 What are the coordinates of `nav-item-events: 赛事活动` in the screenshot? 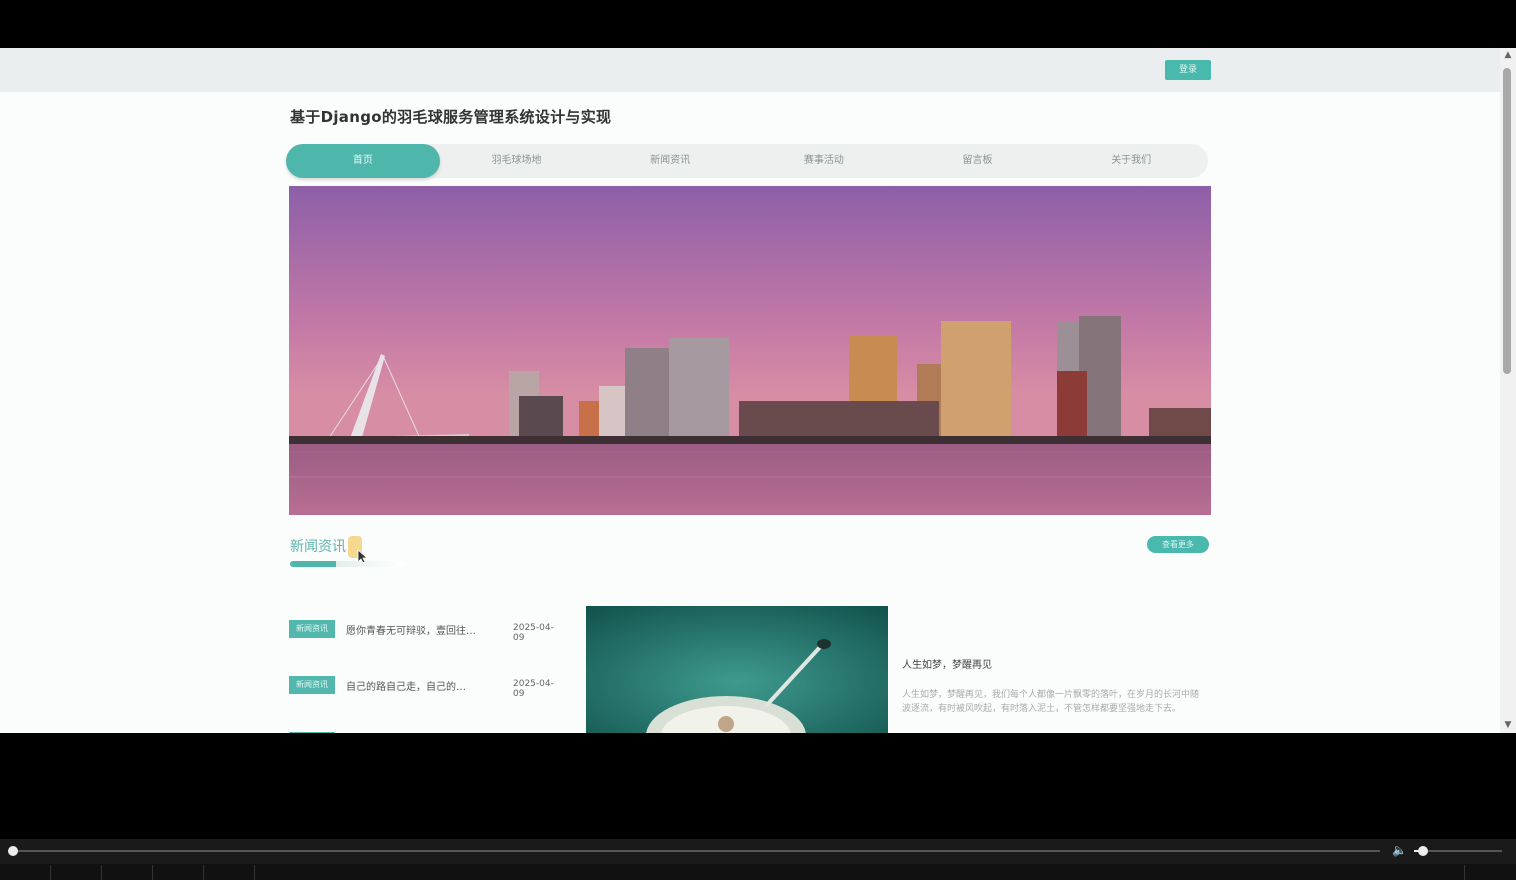 It's located at (824, 161).